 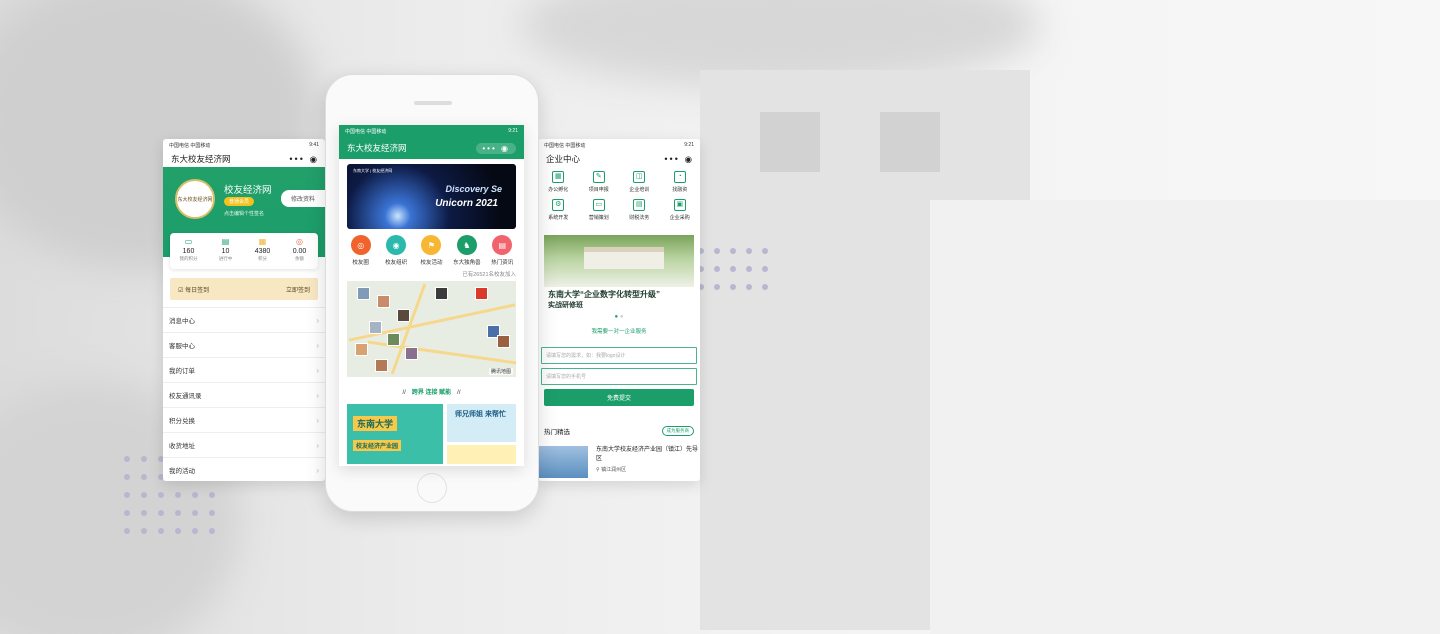 What do you see at coordinates (244, 369) in the screenshot?
I see `list-item: 我的订单 ›` at bounding box center [244, 369].